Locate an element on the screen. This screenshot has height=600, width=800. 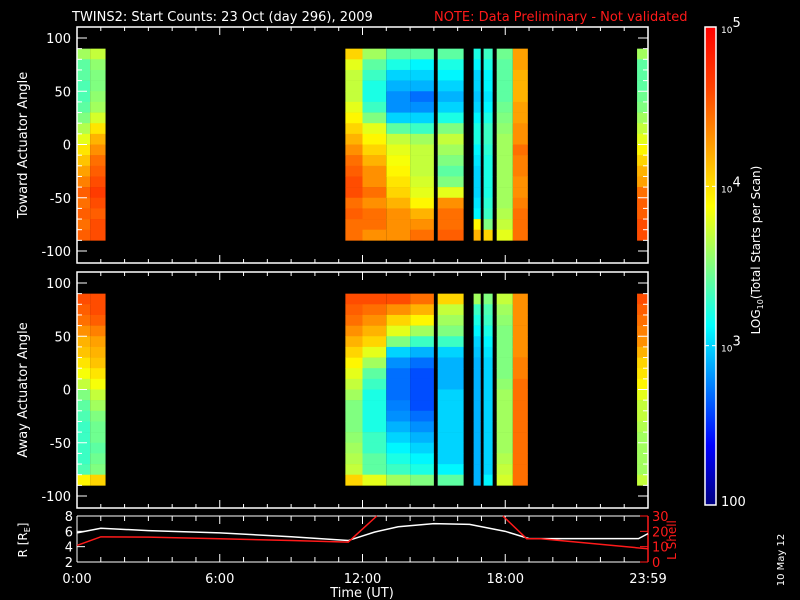
toward-panel-ylabel: Toward Actuator Angle is located at coordinates (23, 145).